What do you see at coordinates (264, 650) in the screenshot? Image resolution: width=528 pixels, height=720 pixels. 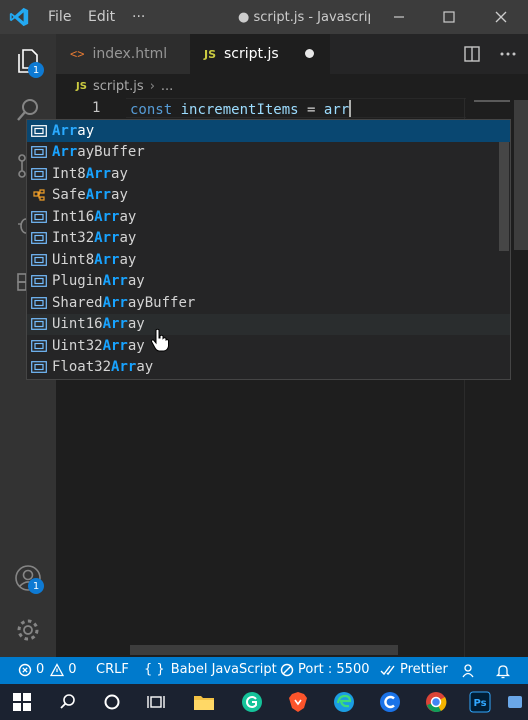 I see `horizontal-scrollbar` at bounding box center [264, 650].